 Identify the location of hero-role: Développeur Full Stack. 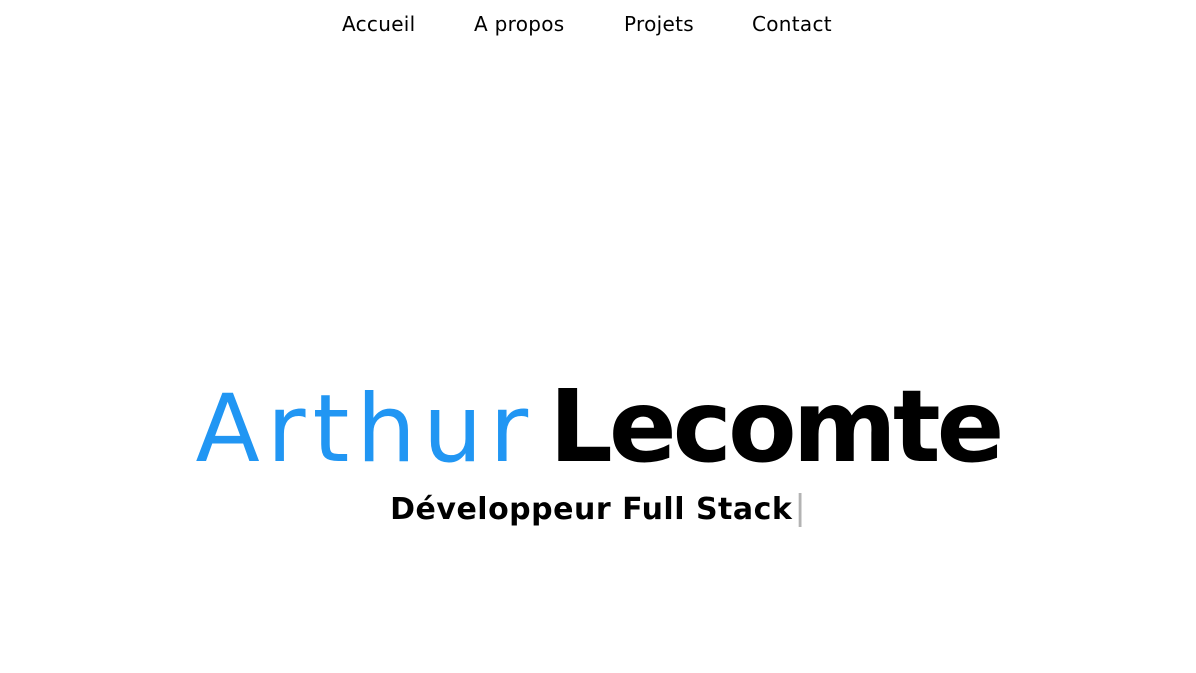
(591, 509).